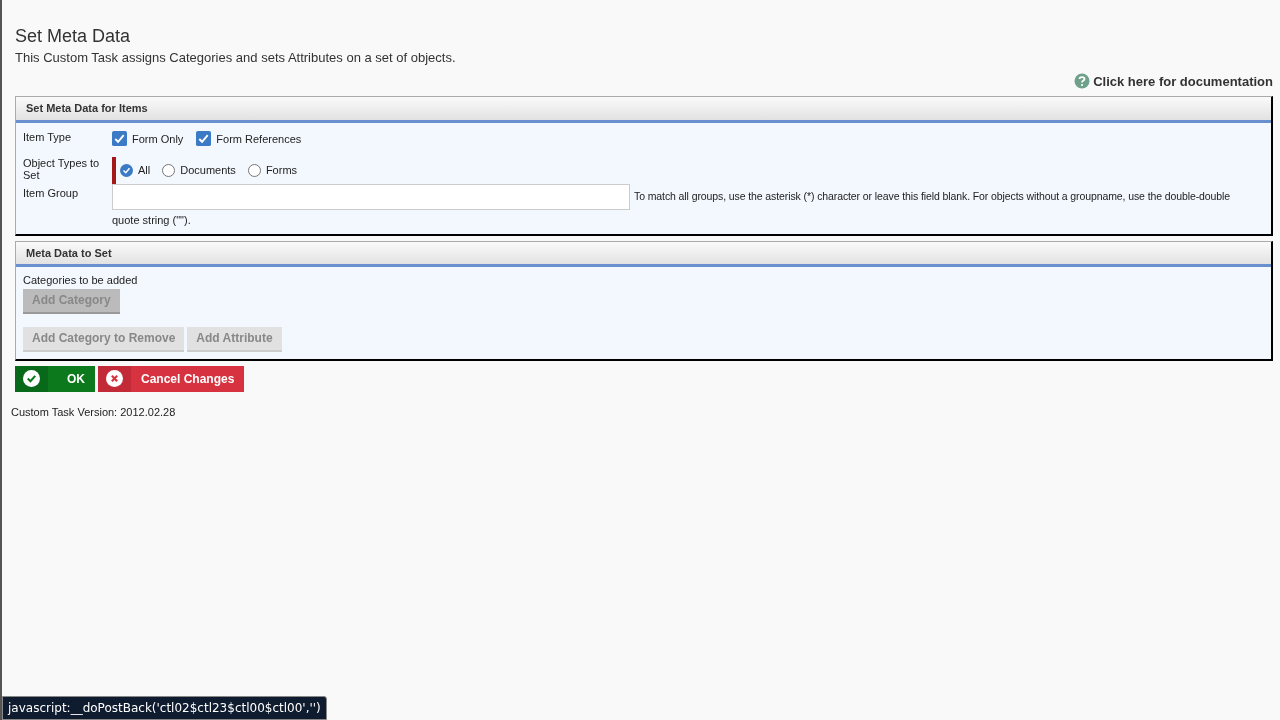  Describe the element at coordinates (62, 170) in the screenshot. I see `field-label: Object Types to Set` at that location.